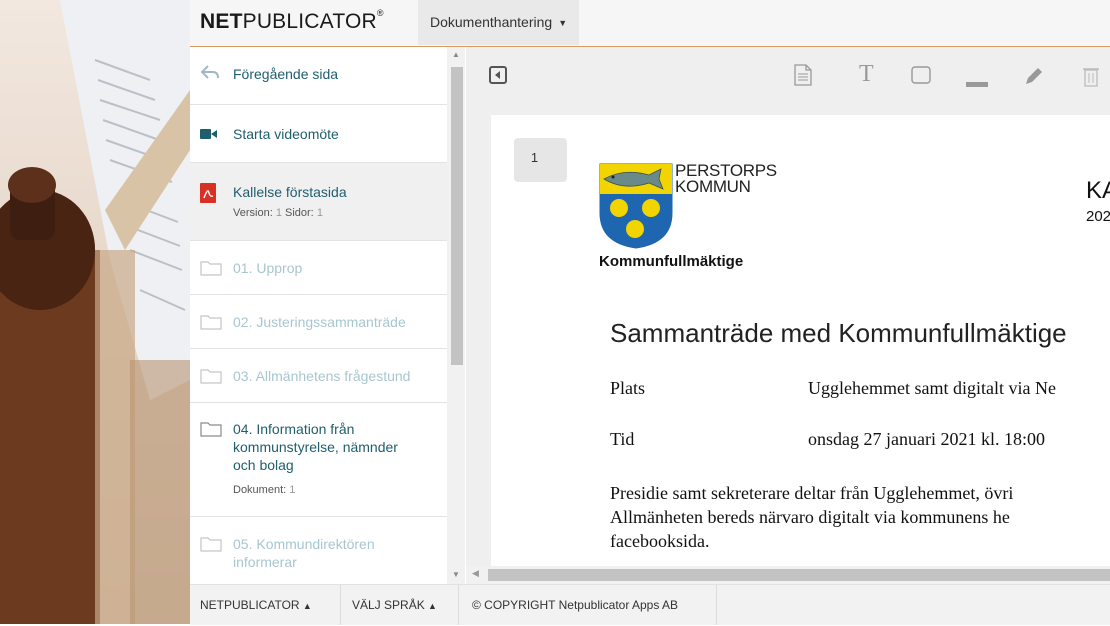  What do you see at coordinates (671, 261) in the screenshot?
I see `org-unit: Kommunfullmäktige` at bounding box center [671, 261].